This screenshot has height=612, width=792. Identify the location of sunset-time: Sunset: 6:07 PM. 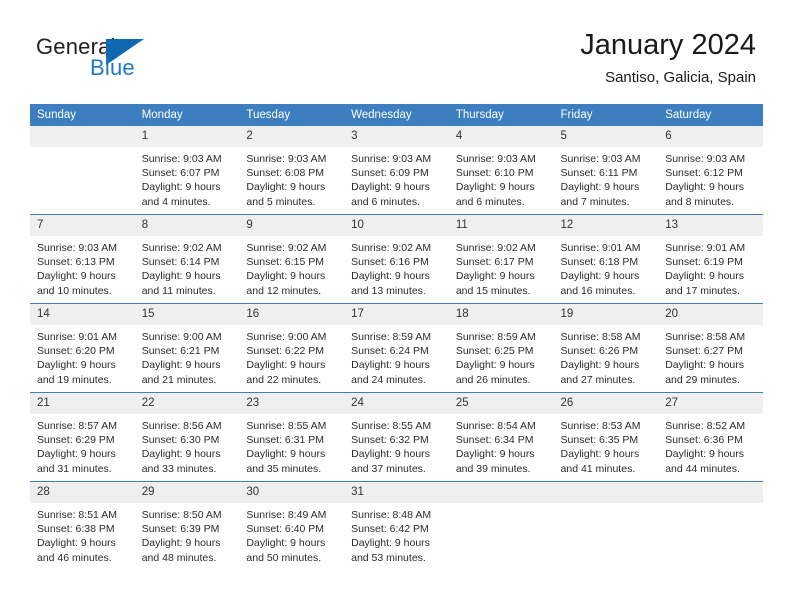
(180, 173).